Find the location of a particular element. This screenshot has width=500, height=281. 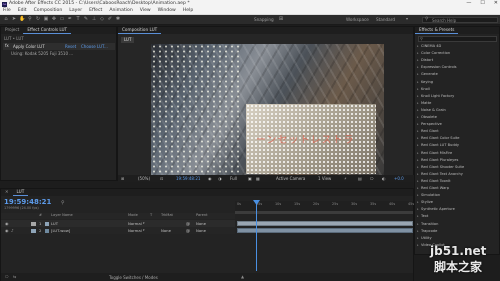

effect-category: Simulation is located at coordinates (428, 195).